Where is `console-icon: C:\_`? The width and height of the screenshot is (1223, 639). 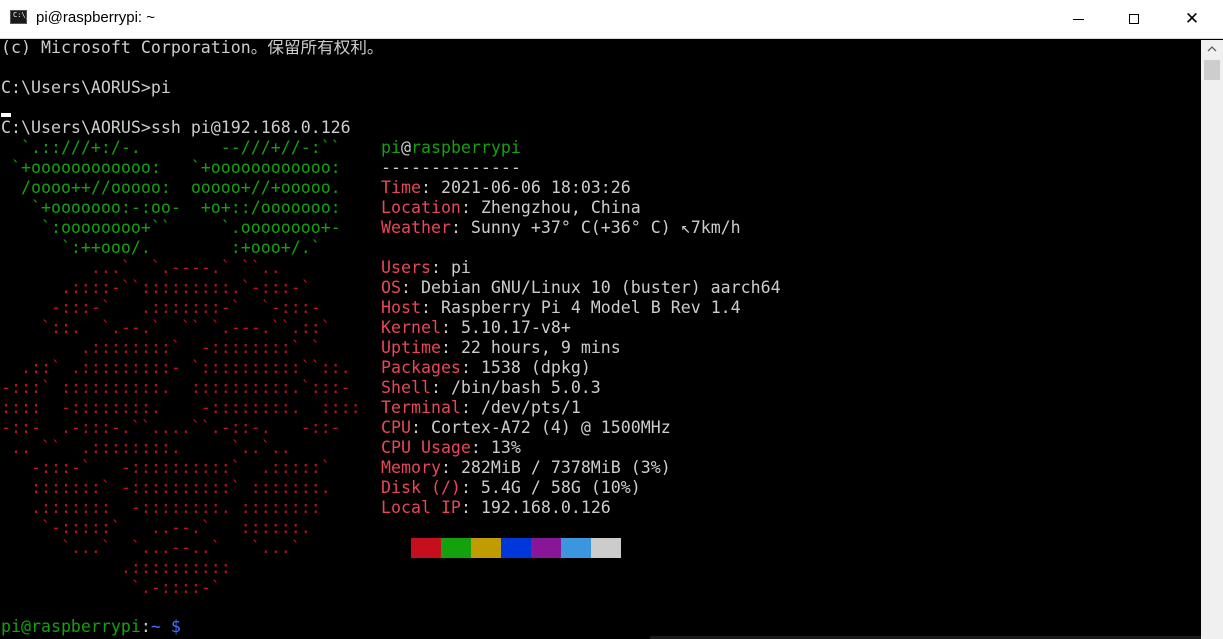
console-icon: C:\_ is located at coordinates (20, 17).